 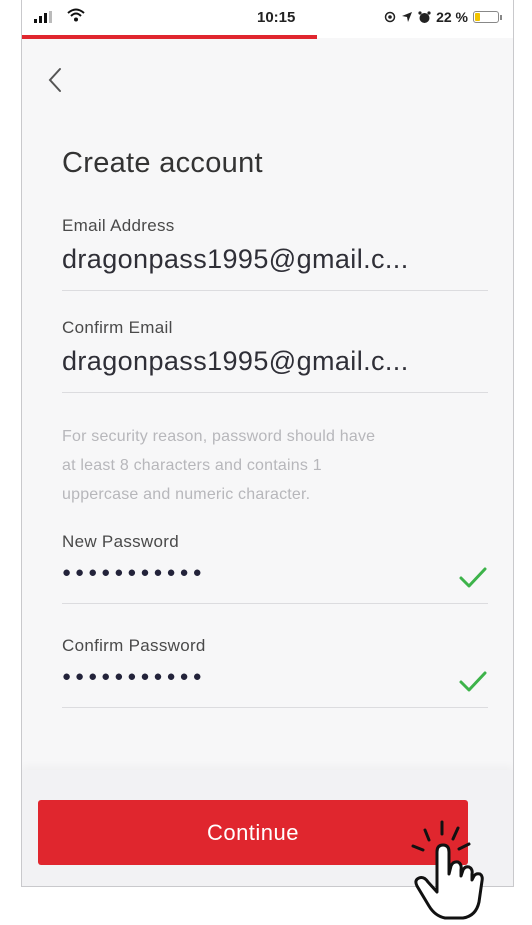 I want to click on password-hint-line: at least 8 characters and contains 1, so click(x=192, y=465).